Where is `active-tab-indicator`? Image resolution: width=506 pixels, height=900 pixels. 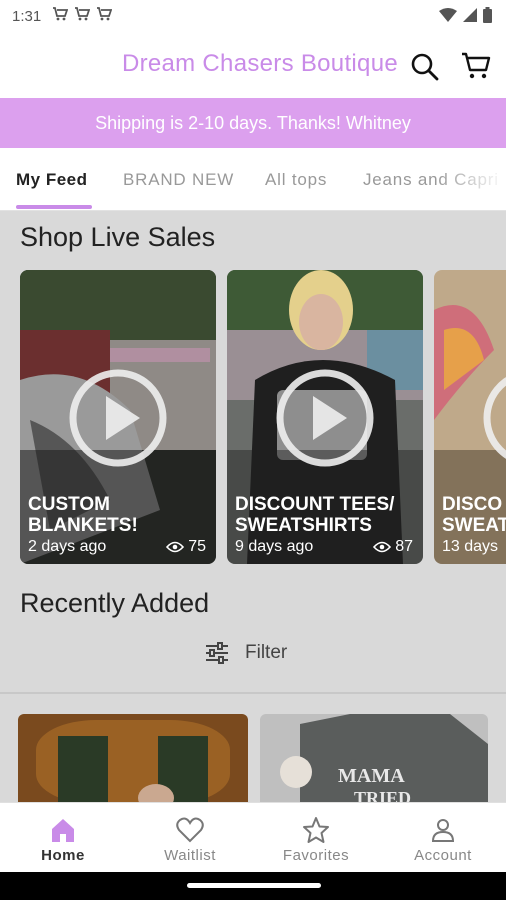
active-tab-indicator is located at coordinates (54, 207).